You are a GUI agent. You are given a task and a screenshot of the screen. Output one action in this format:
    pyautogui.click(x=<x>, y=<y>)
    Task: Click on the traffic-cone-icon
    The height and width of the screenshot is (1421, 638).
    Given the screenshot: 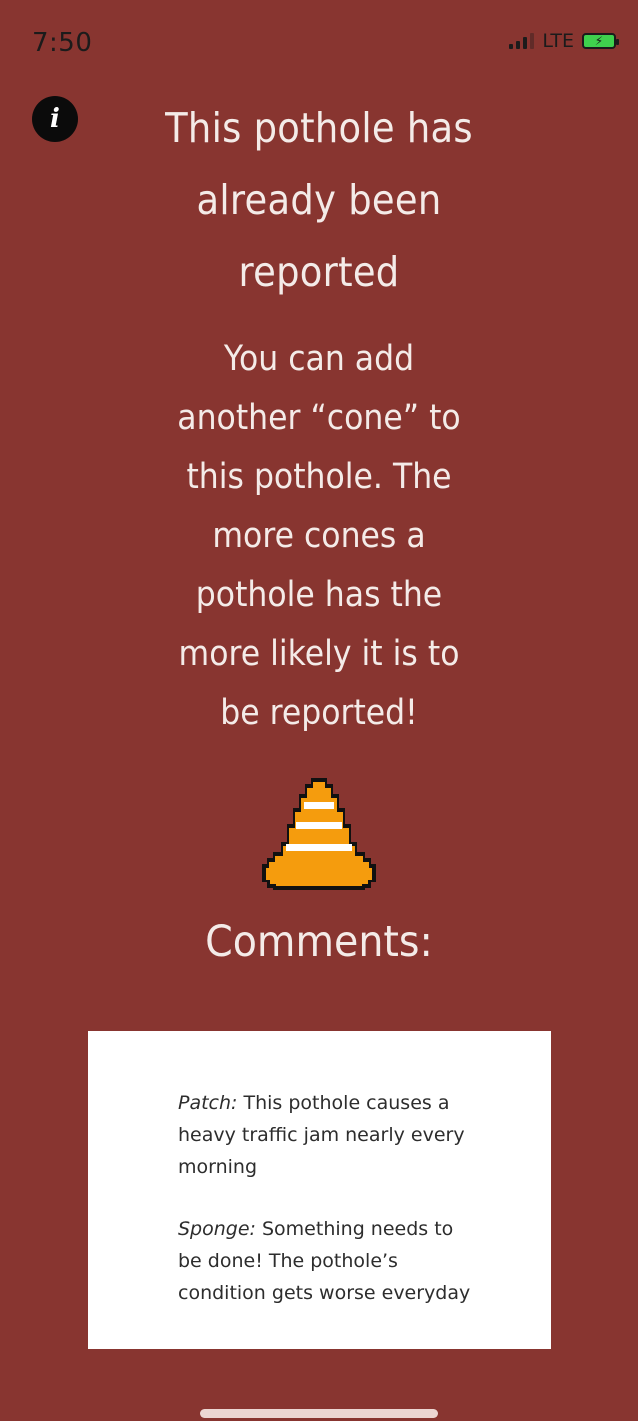 What is the action you would take?
    pyautogui.click(x=319, y=834)
    